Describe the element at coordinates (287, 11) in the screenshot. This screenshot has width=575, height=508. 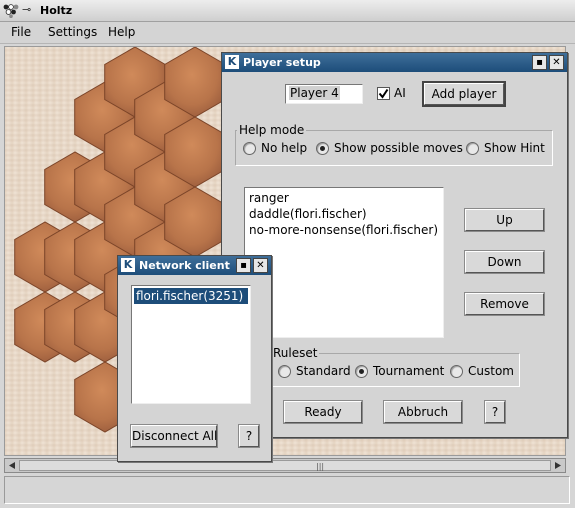
I see `window-title-bar: ⊸ Holtz` at that location.